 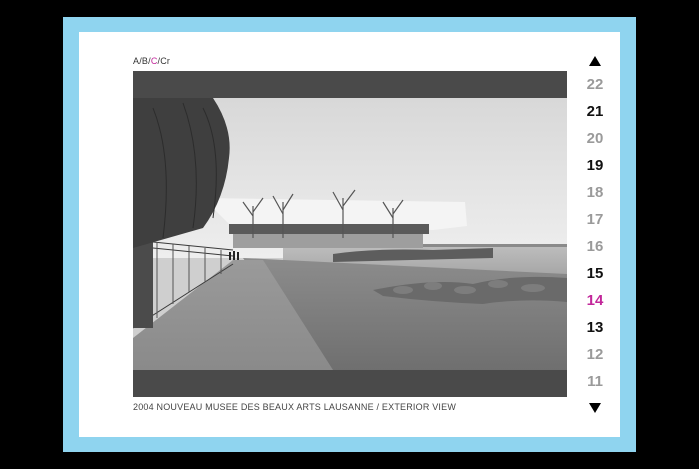 I want to click on page-number-17: 17, so click(x=595, y=224).